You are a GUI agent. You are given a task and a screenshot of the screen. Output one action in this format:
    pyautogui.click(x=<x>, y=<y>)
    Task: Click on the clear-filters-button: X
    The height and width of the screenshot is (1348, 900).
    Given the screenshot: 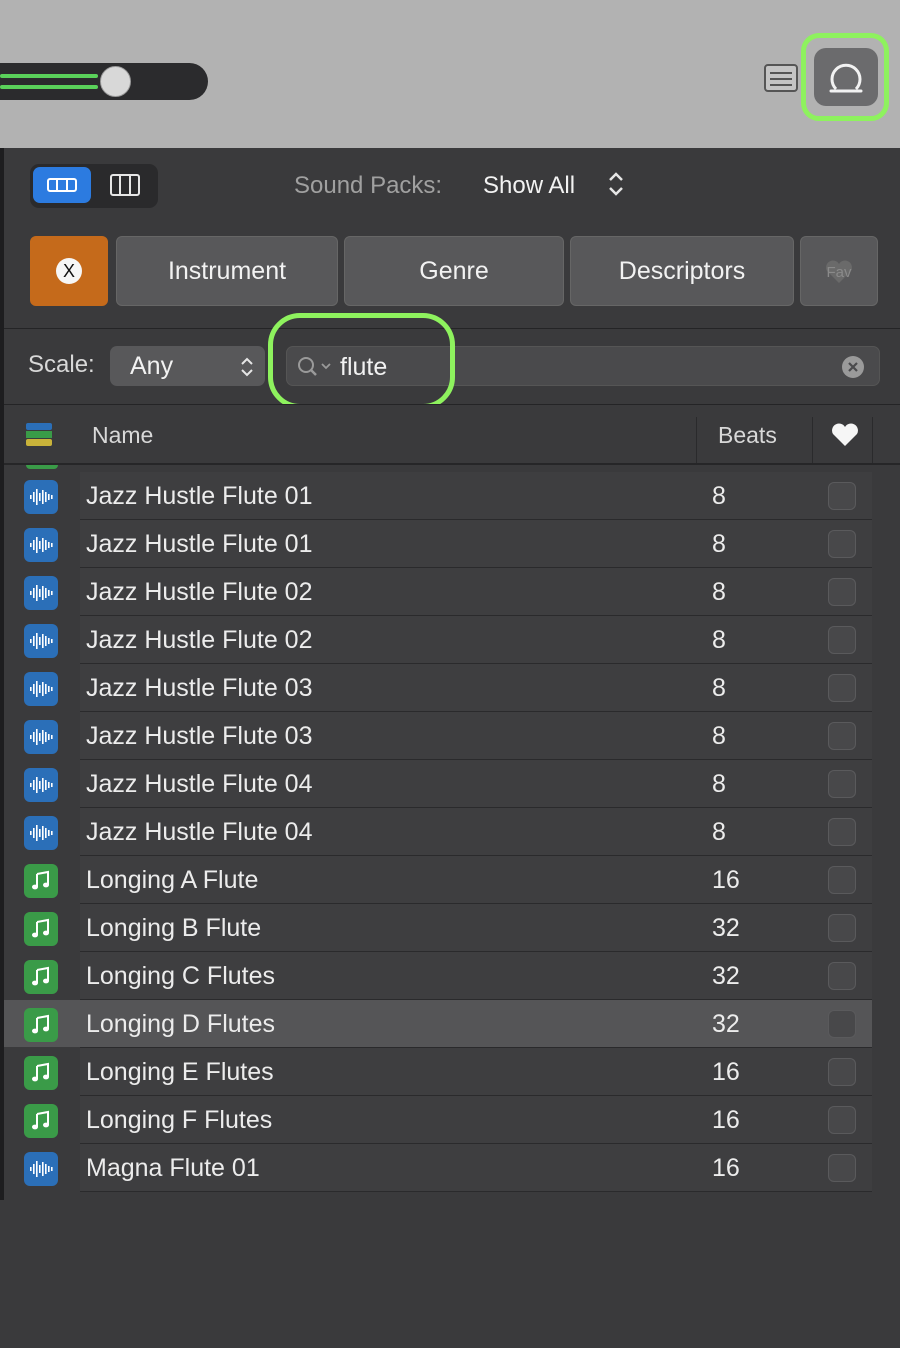 What is the action you would take?
    pyautogui.click(x=69, y=271)
    